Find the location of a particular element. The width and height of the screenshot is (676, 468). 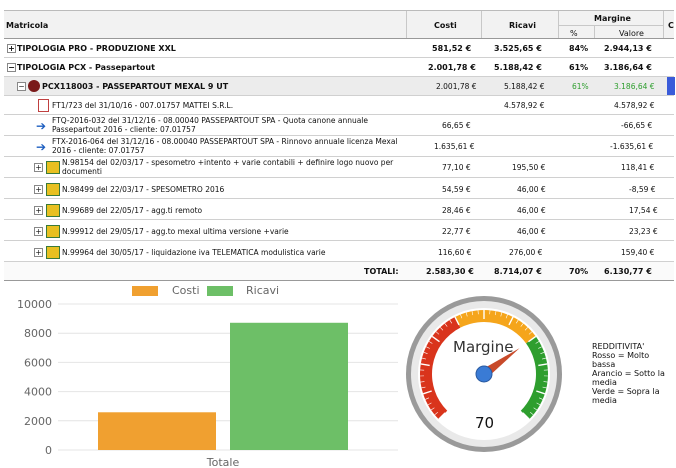

y-tick-label: 0 is located at coordinates (48, 450).